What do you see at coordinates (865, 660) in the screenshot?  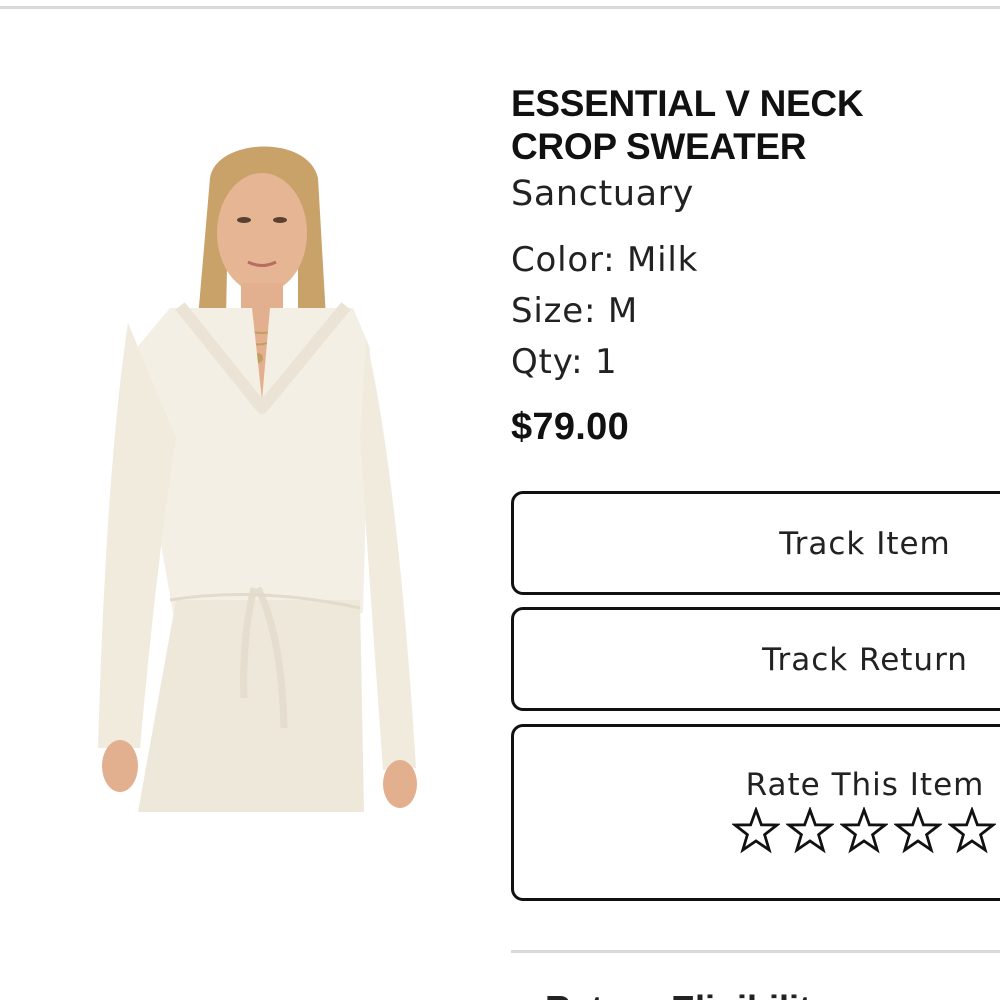 I see `track-return-label: Track Return` at bounding box center [865, 660].